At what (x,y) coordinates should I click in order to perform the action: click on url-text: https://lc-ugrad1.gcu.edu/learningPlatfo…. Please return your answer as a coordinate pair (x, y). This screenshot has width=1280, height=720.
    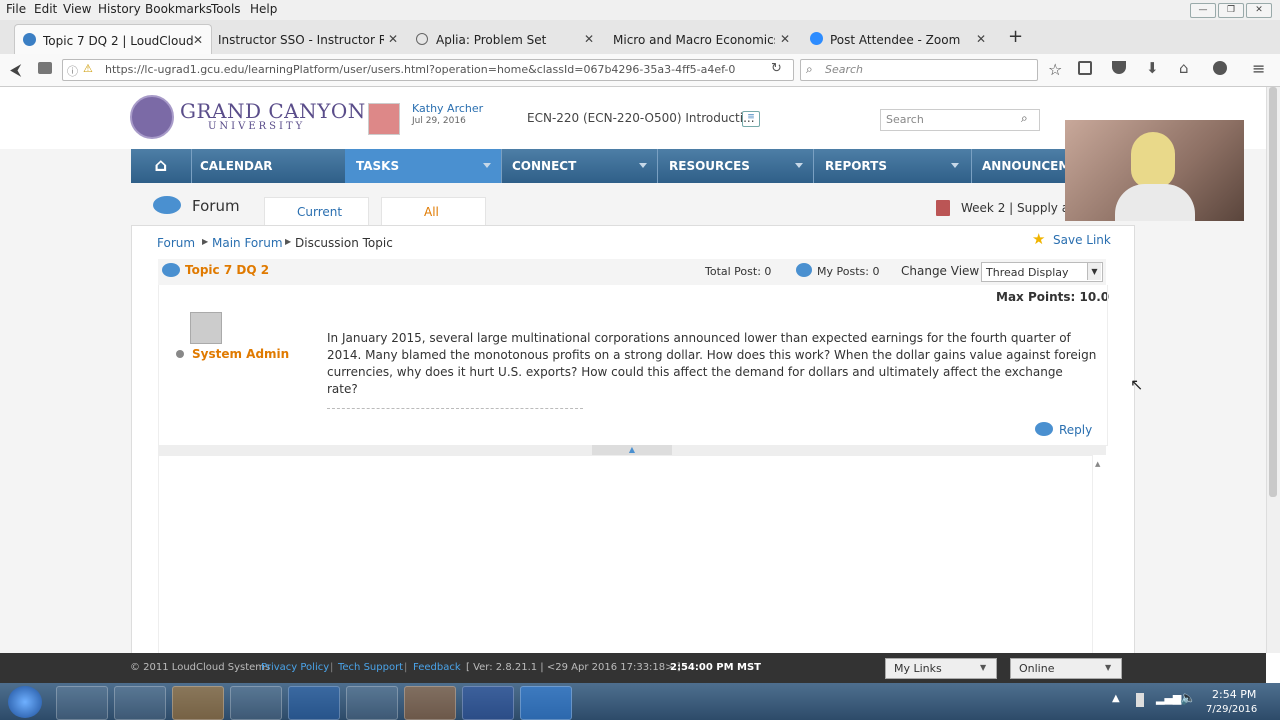
    Looking at the image, I should click on (420, 69).